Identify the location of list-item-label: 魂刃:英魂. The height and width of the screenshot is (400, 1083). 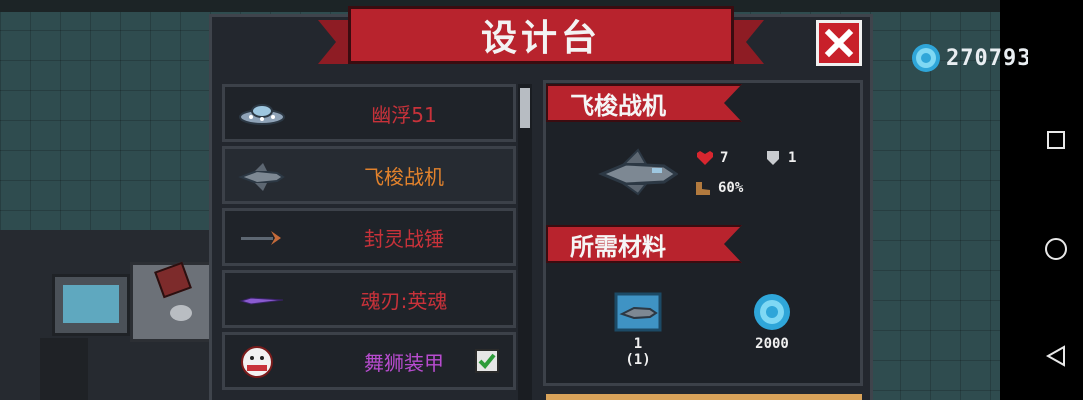
(404, 300).